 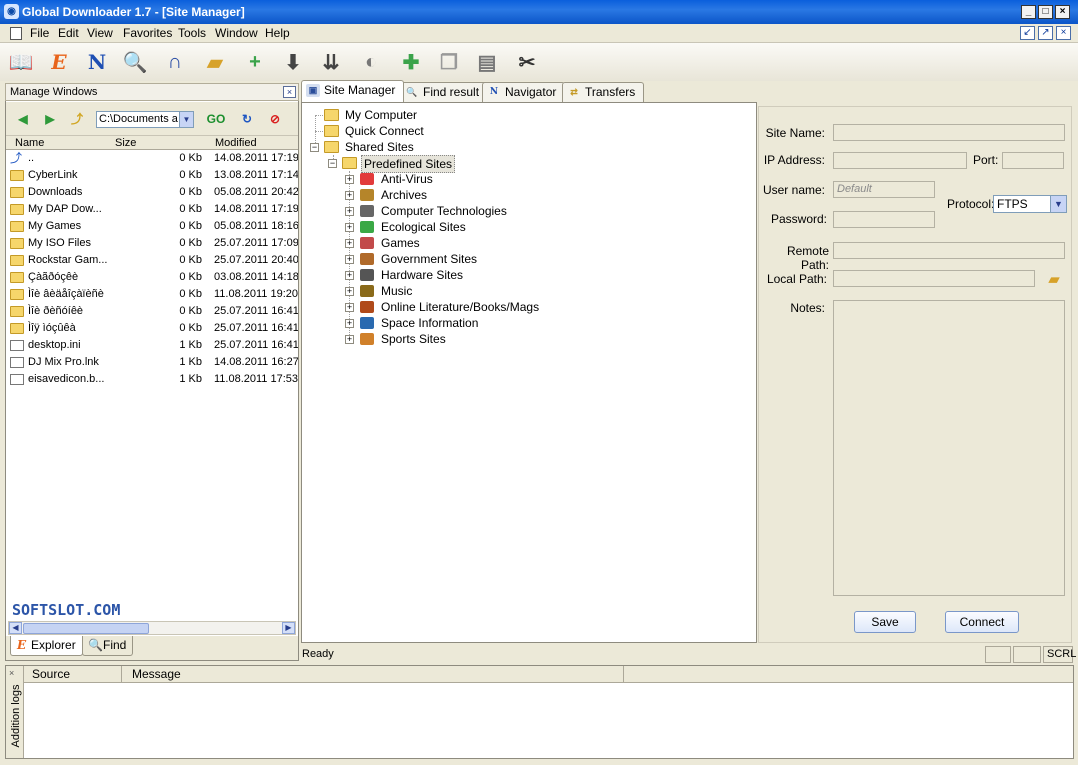 What do you see at coordinates (192, 33) in the screenshot?
I see `menu-tools: Tools` at bounding box center [192, 33].